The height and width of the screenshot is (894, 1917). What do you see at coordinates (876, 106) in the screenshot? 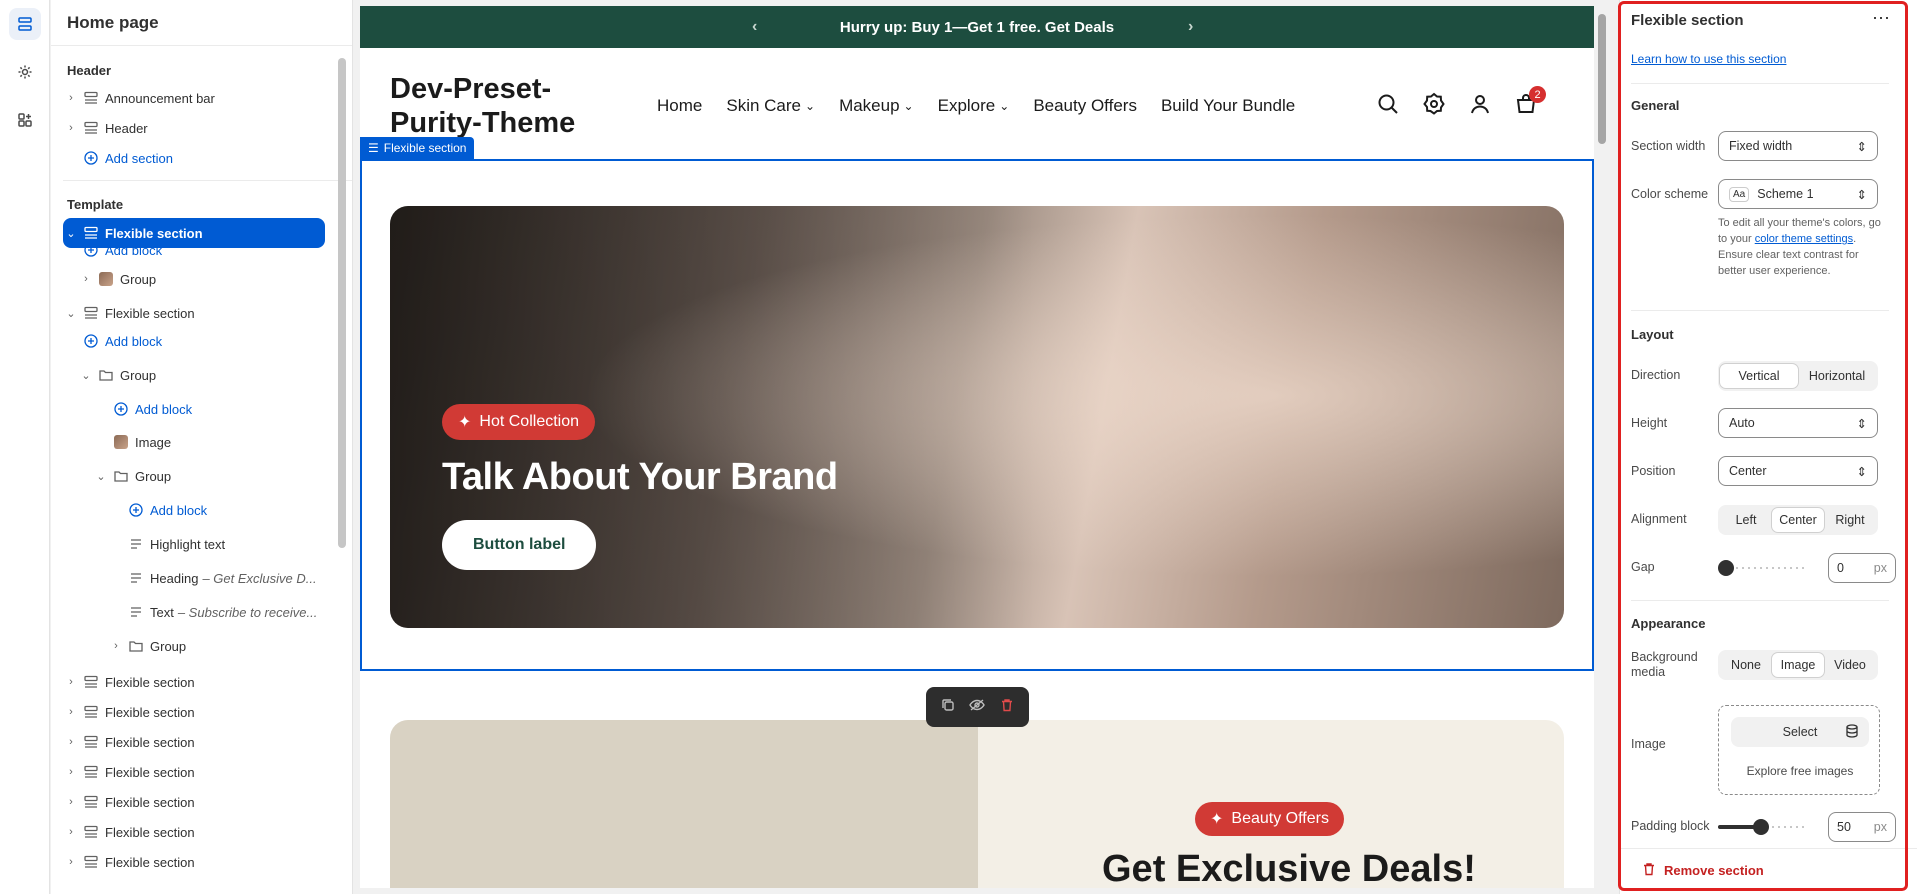
I see `nav-makeup: Makeup ⌄` at bounding box center [876, 106].